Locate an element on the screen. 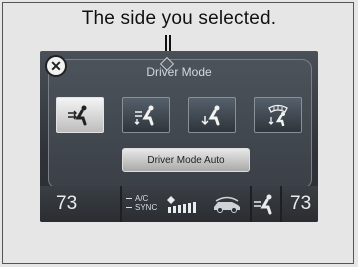 Image resolution: width=358 pixels, height=267 pixels. ac-sync-button: A/C SYNC is located at coordinates (144, 205).